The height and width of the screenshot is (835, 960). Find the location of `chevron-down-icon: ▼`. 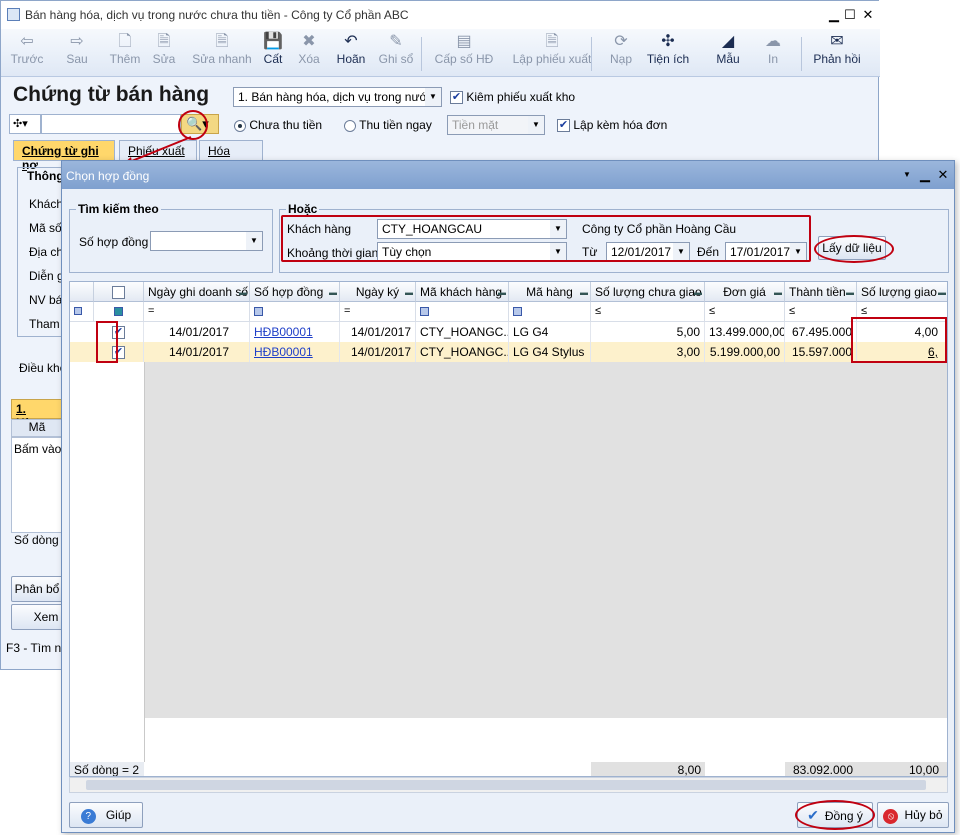

chevron-down-icon: ▼ is located at coordinates (433, 97).